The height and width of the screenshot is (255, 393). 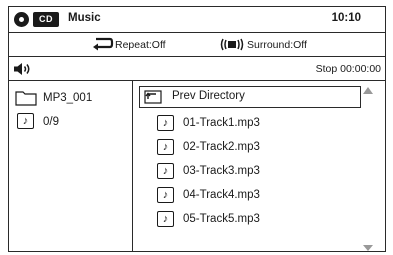 I want to click on track-name: 01-Track1.mp3, so click(x=221, y=123).